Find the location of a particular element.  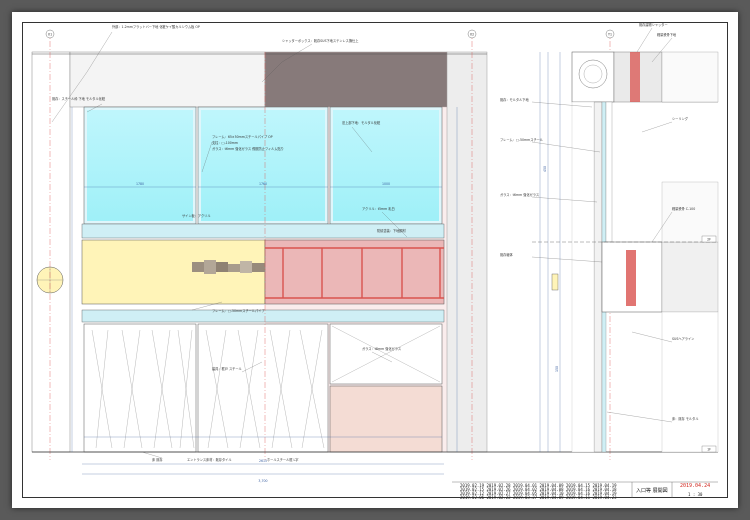

note-glass1: ガラス：t6mm 強化ガラス 飛散防止フィルム貼り is located at coordinates (248, 148).